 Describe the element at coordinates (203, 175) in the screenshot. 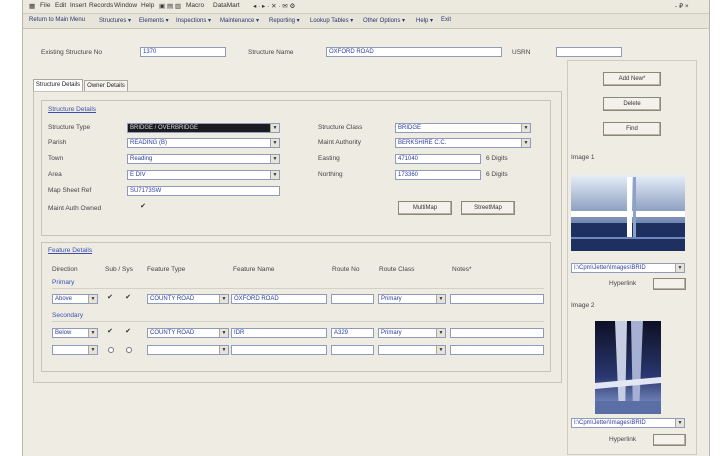

I see `area-select: E DIV ▼` at that location.